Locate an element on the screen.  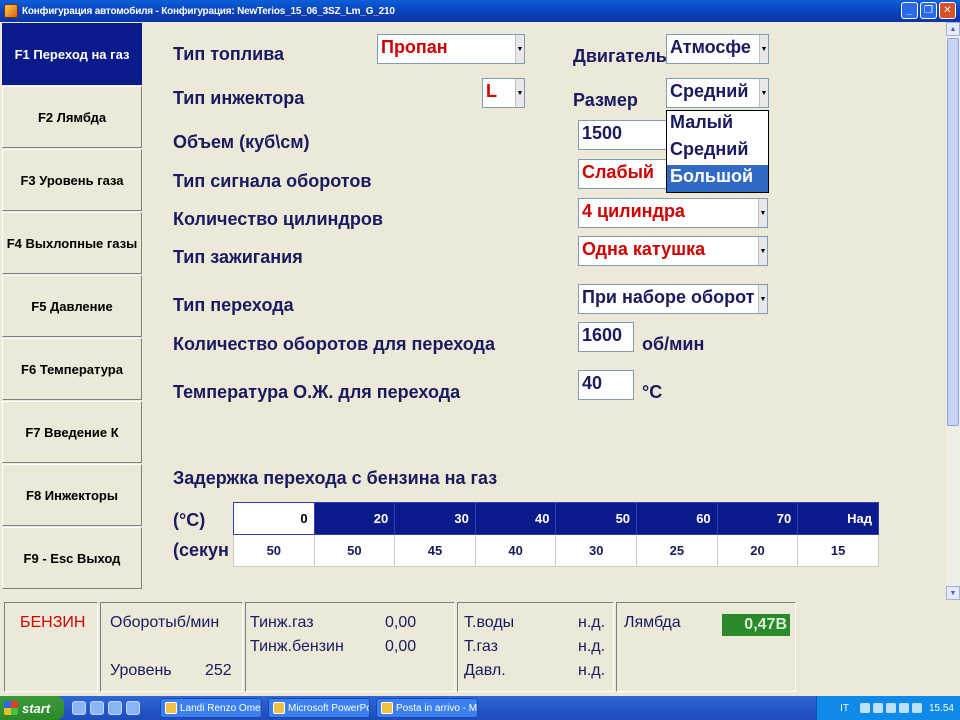
scroll-thumb is located at coordinates (953, 232).